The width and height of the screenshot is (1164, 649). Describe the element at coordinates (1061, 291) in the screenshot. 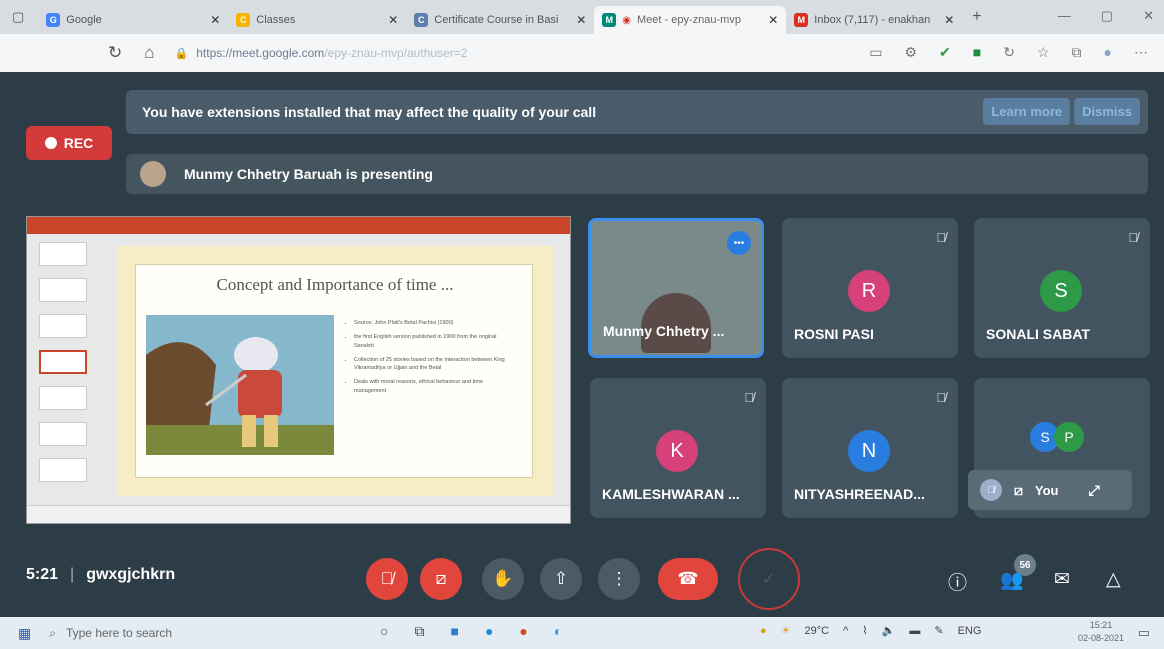

I see `avatar: S` at that location.